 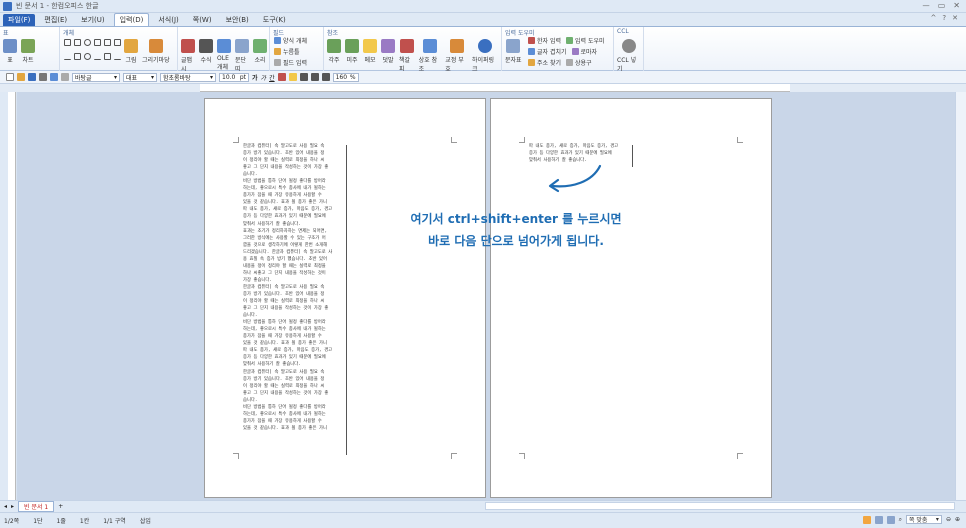 I want to click on lang-select: 대표 ▾, so click(x=140, y=77).